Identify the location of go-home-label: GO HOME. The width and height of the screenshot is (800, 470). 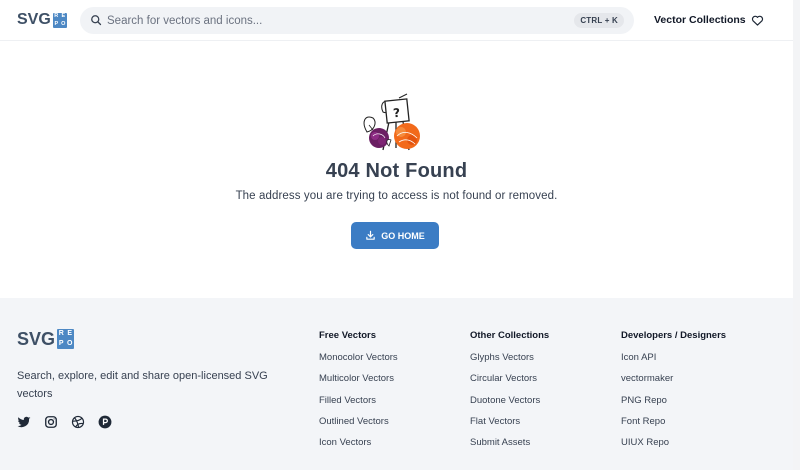
(403, 235).